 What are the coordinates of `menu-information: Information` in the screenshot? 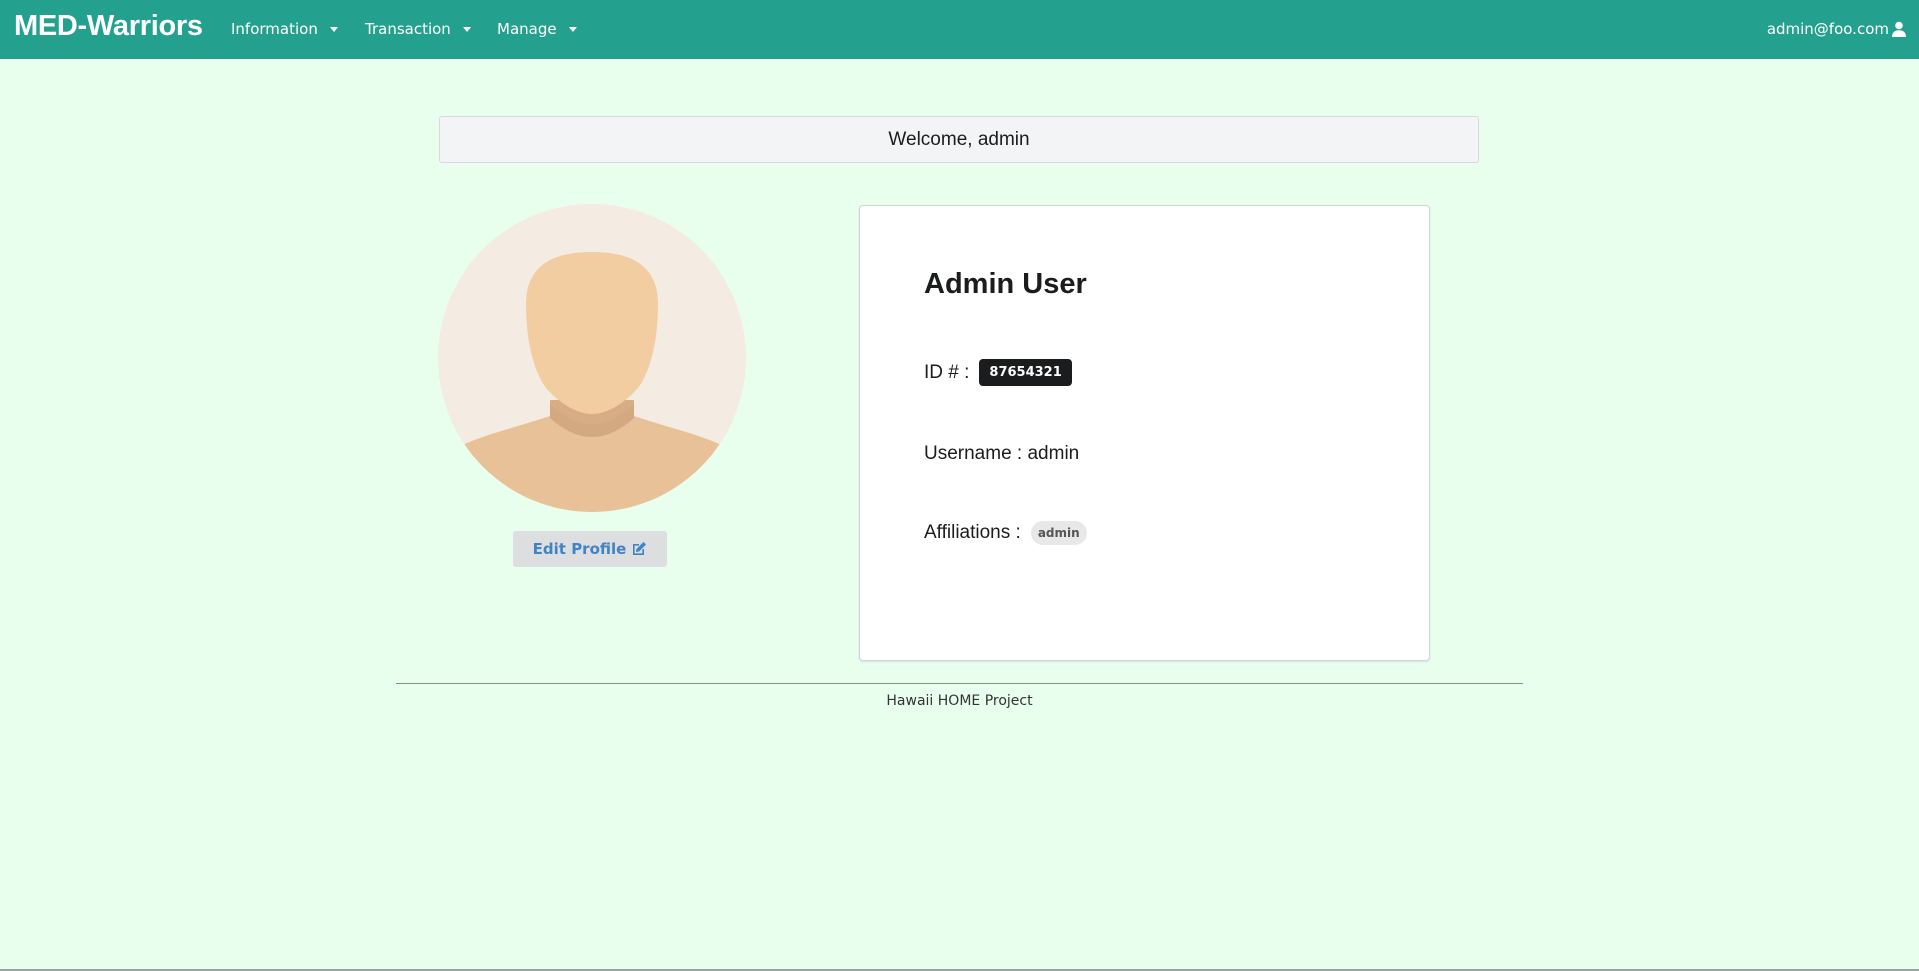 It's located at (284, 29).